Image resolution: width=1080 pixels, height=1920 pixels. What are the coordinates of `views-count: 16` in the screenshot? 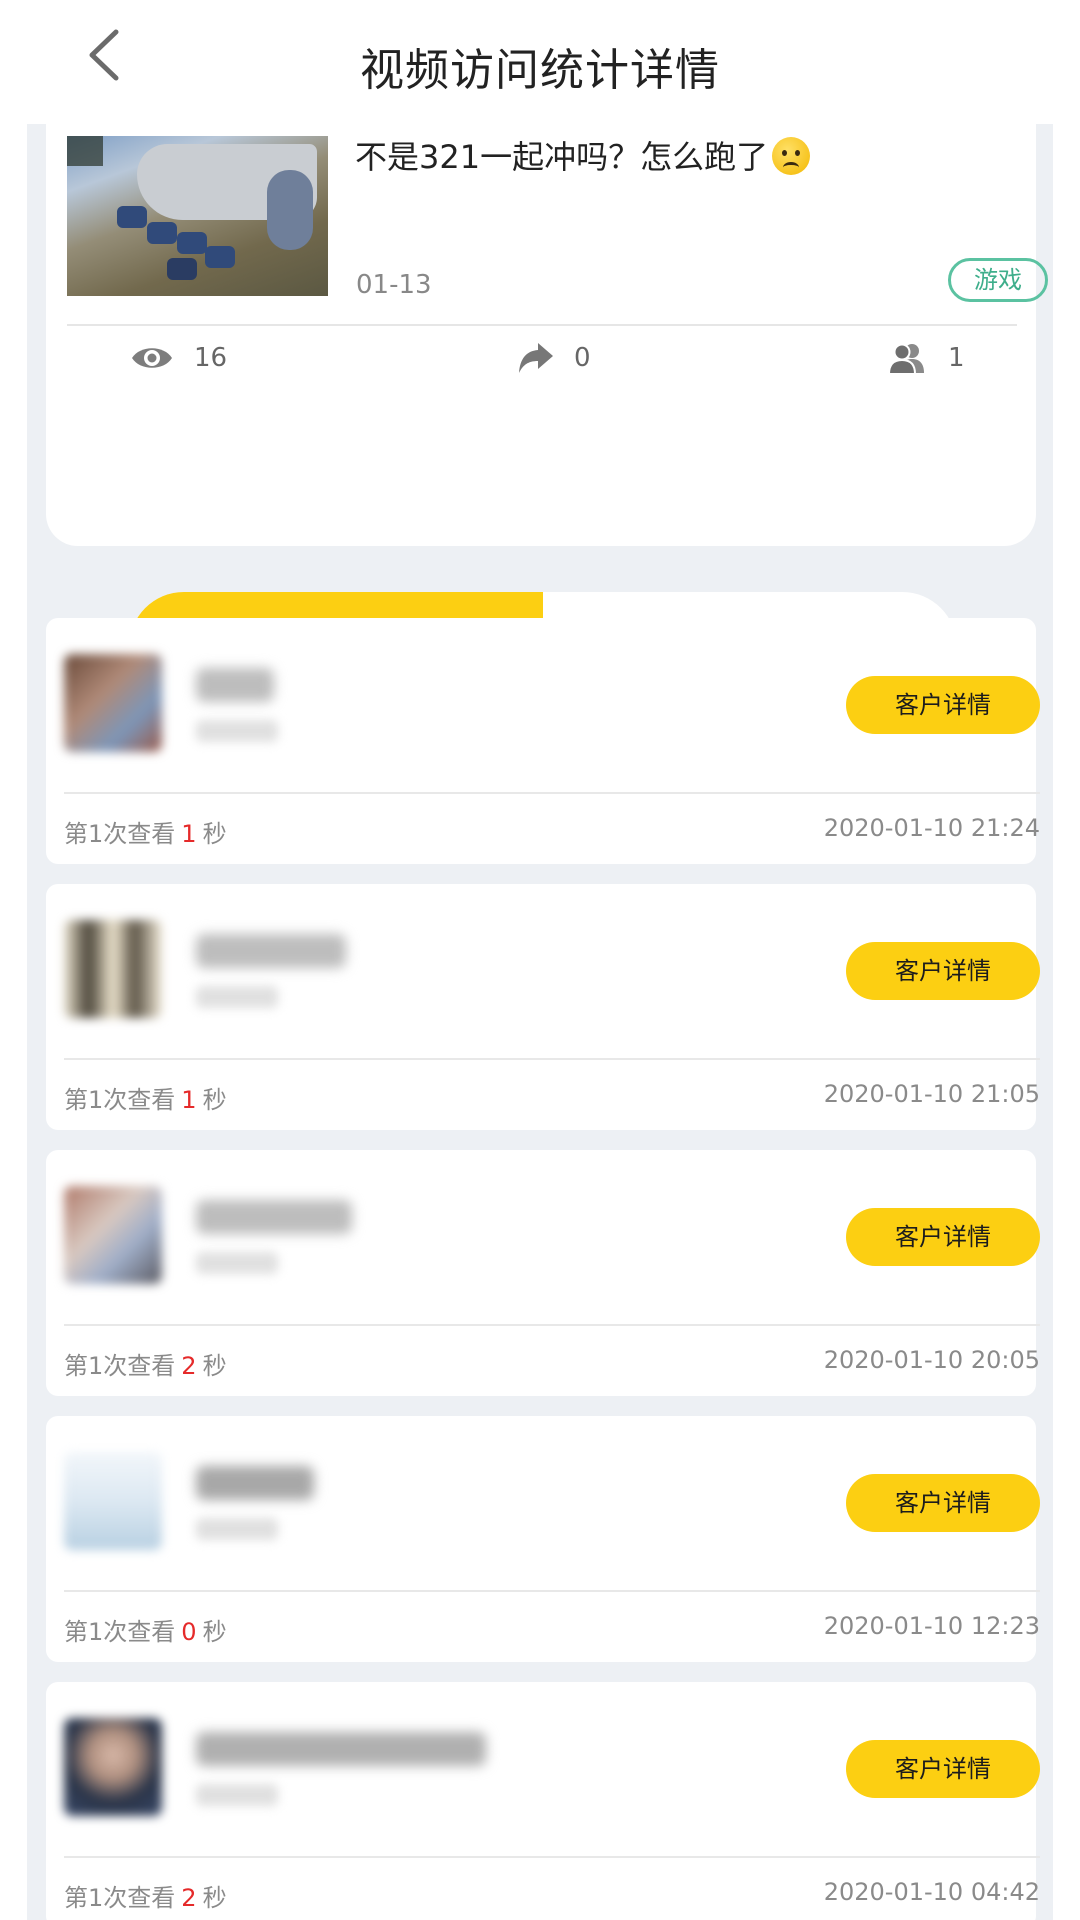 It's located at (211, 358).